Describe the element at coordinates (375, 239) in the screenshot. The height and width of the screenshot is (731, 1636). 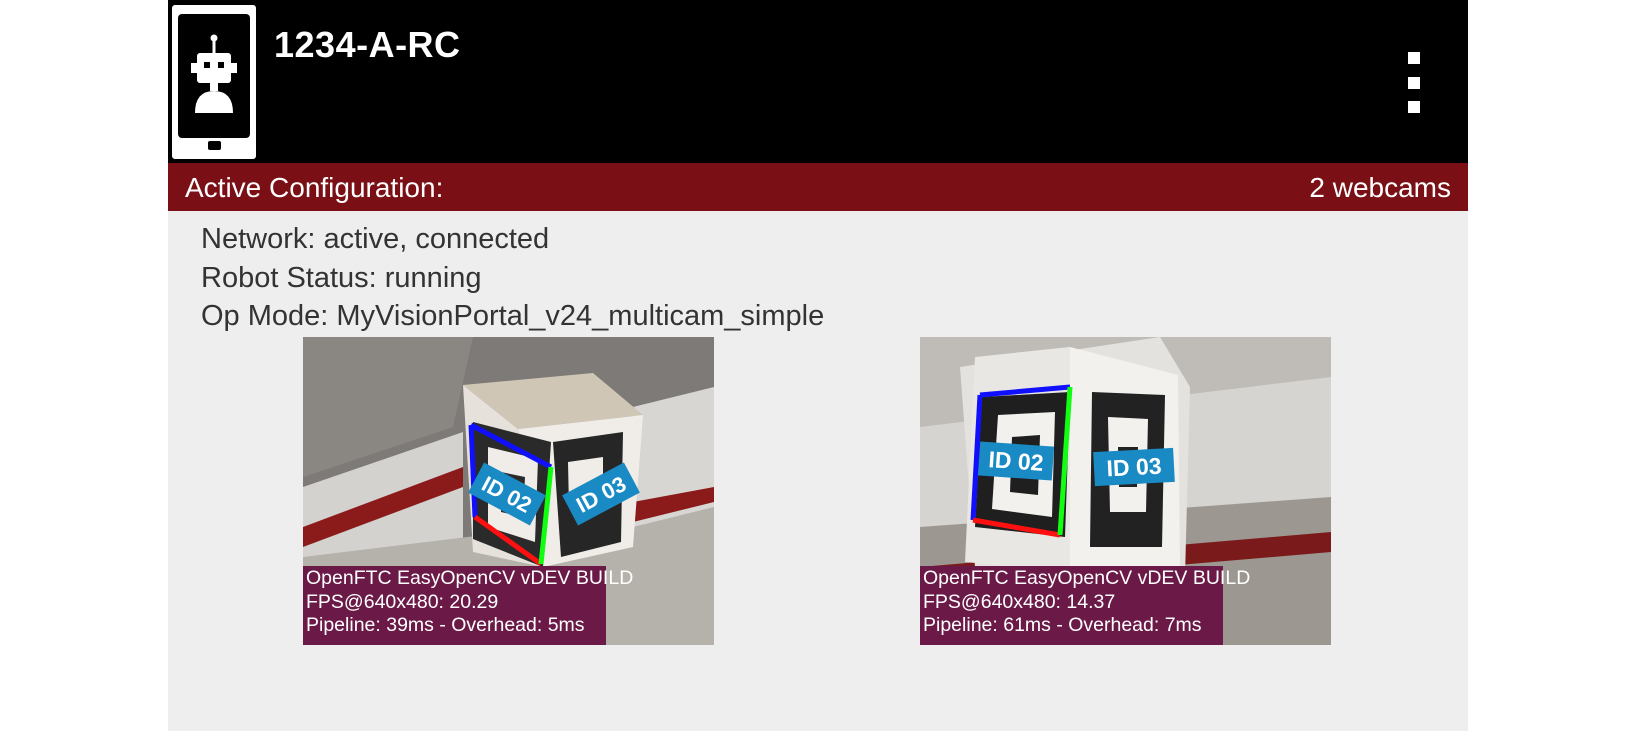
I see `network-status: Network: active, connected` at that location.